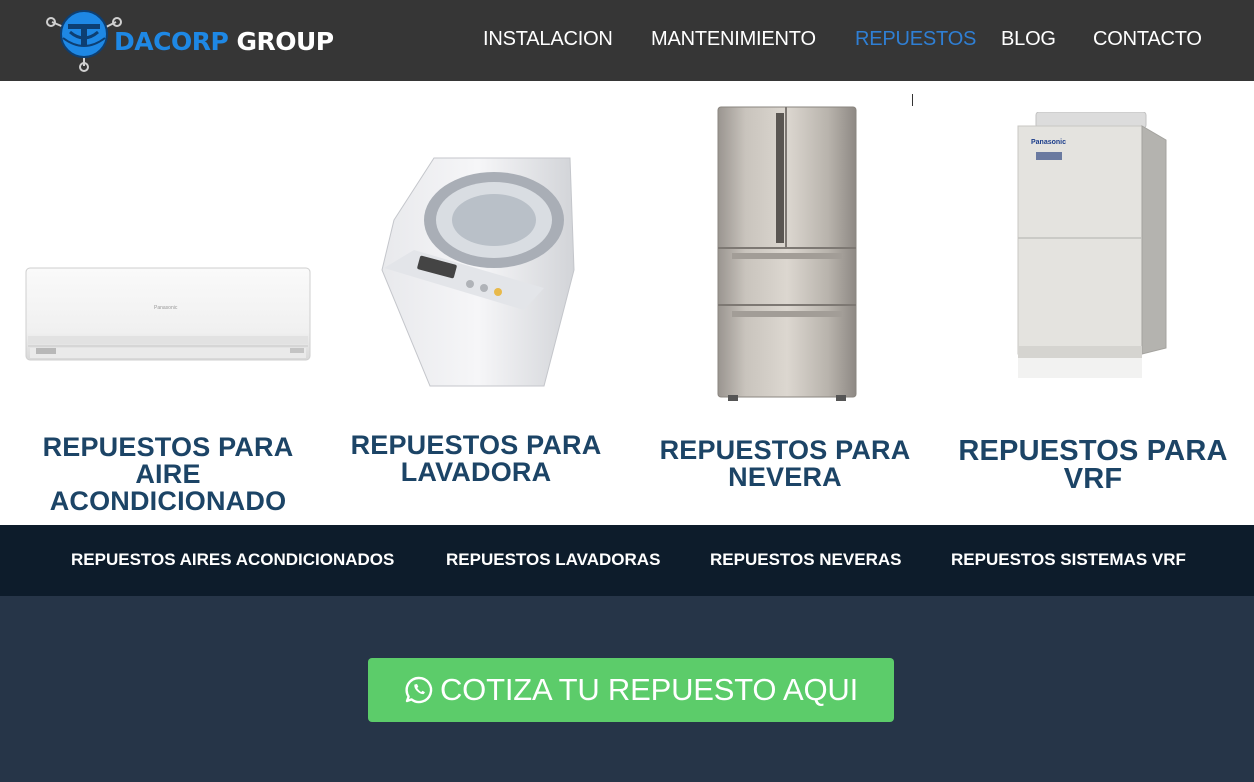  Describe the element at coordinates (232, 560) in the screenshot. I see `subnav-aires: REPUESTOS AIRES ACONDICIONADOS` at that location.